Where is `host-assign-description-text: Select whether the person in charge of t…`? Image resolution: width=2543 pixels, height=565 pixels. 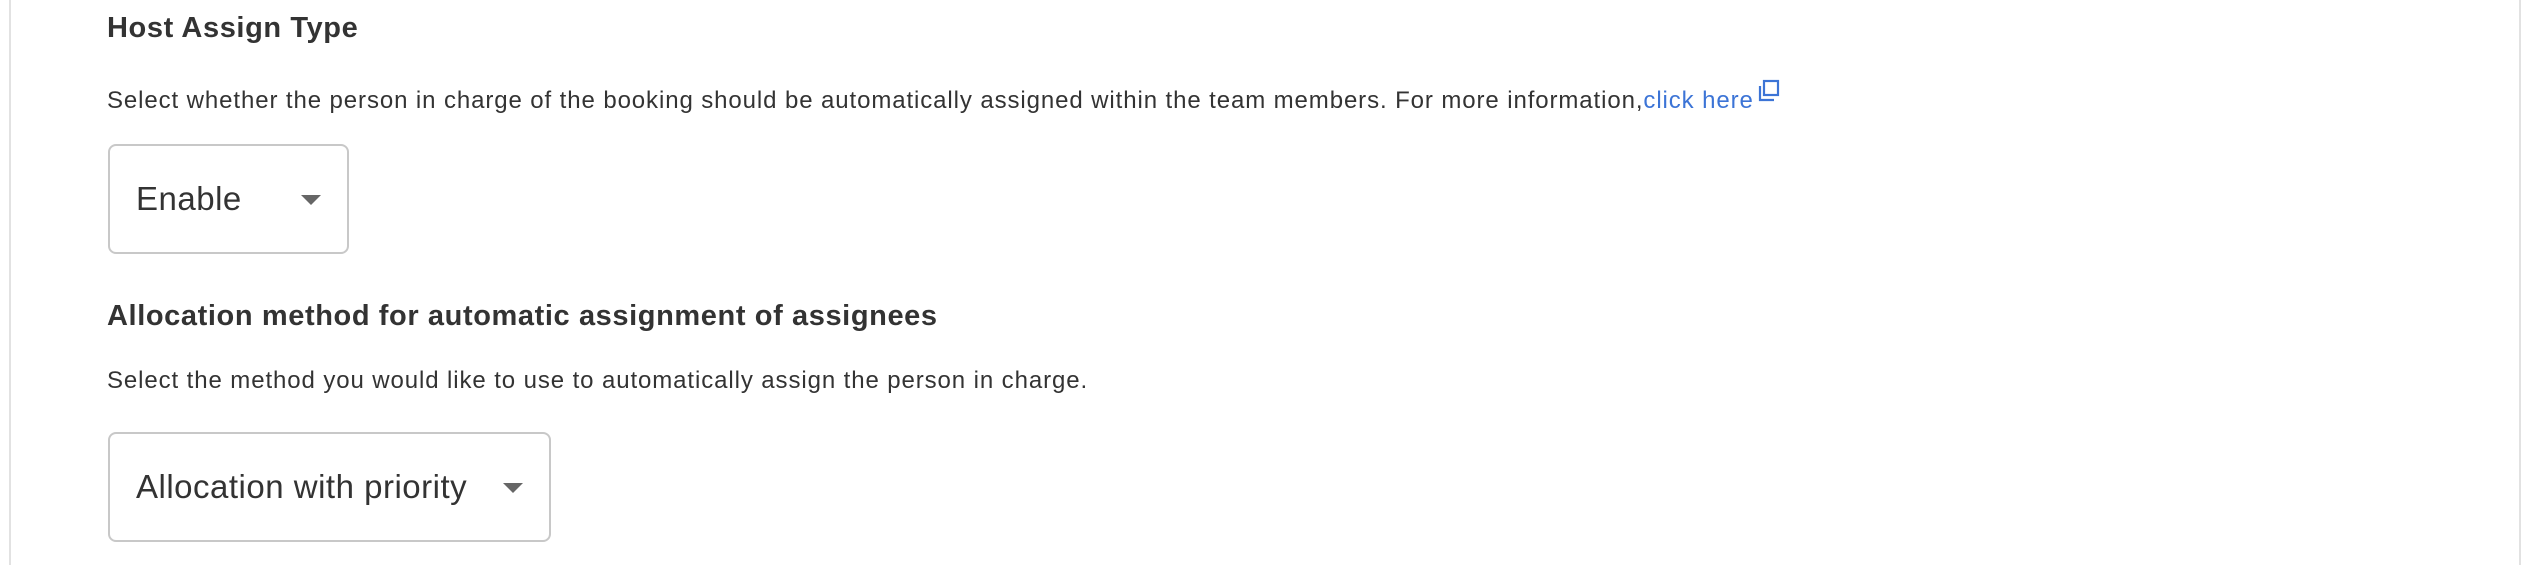
host-assign-description-text: Select whether the person in charge of t… is located at coordinates (875, 100).